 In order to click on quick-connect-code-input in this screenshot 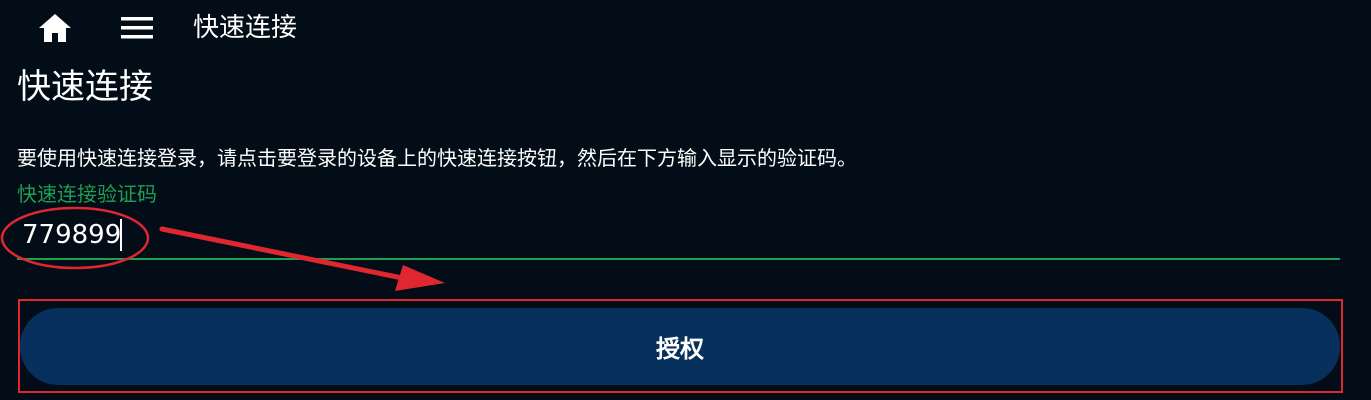, I will do `click(678, 236)`.